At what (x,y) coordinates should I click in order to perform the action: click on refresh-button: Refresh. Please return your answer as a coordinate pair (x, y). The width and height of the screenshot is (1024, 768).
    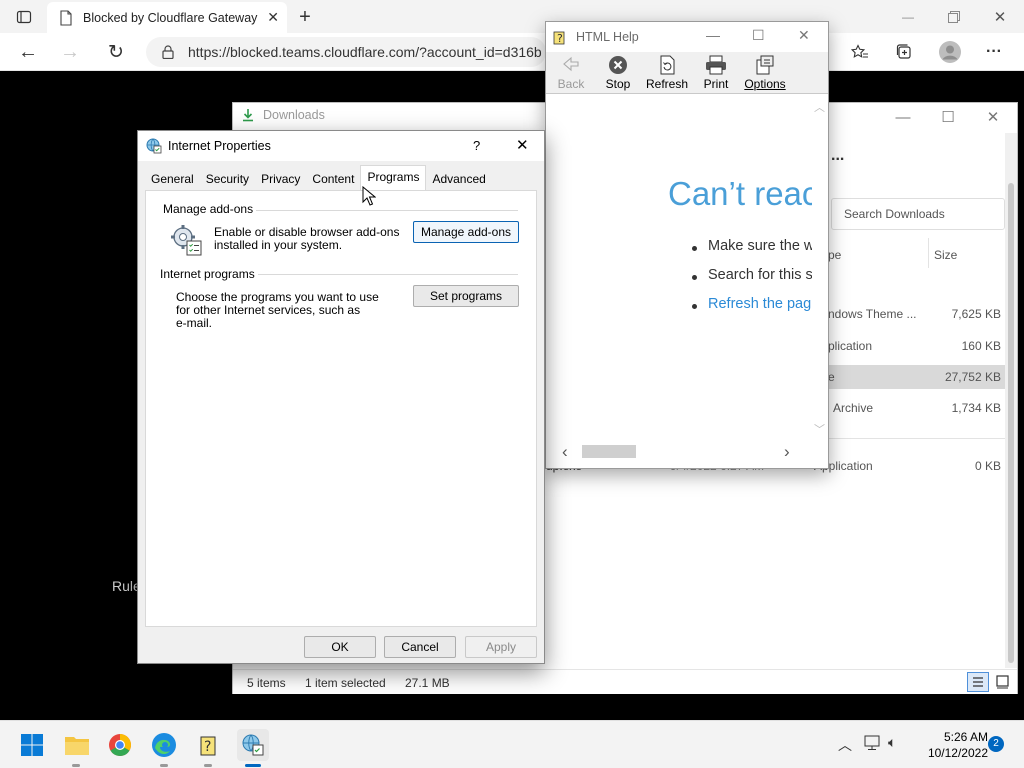
    Looking at the image, I should click on (667, 73).